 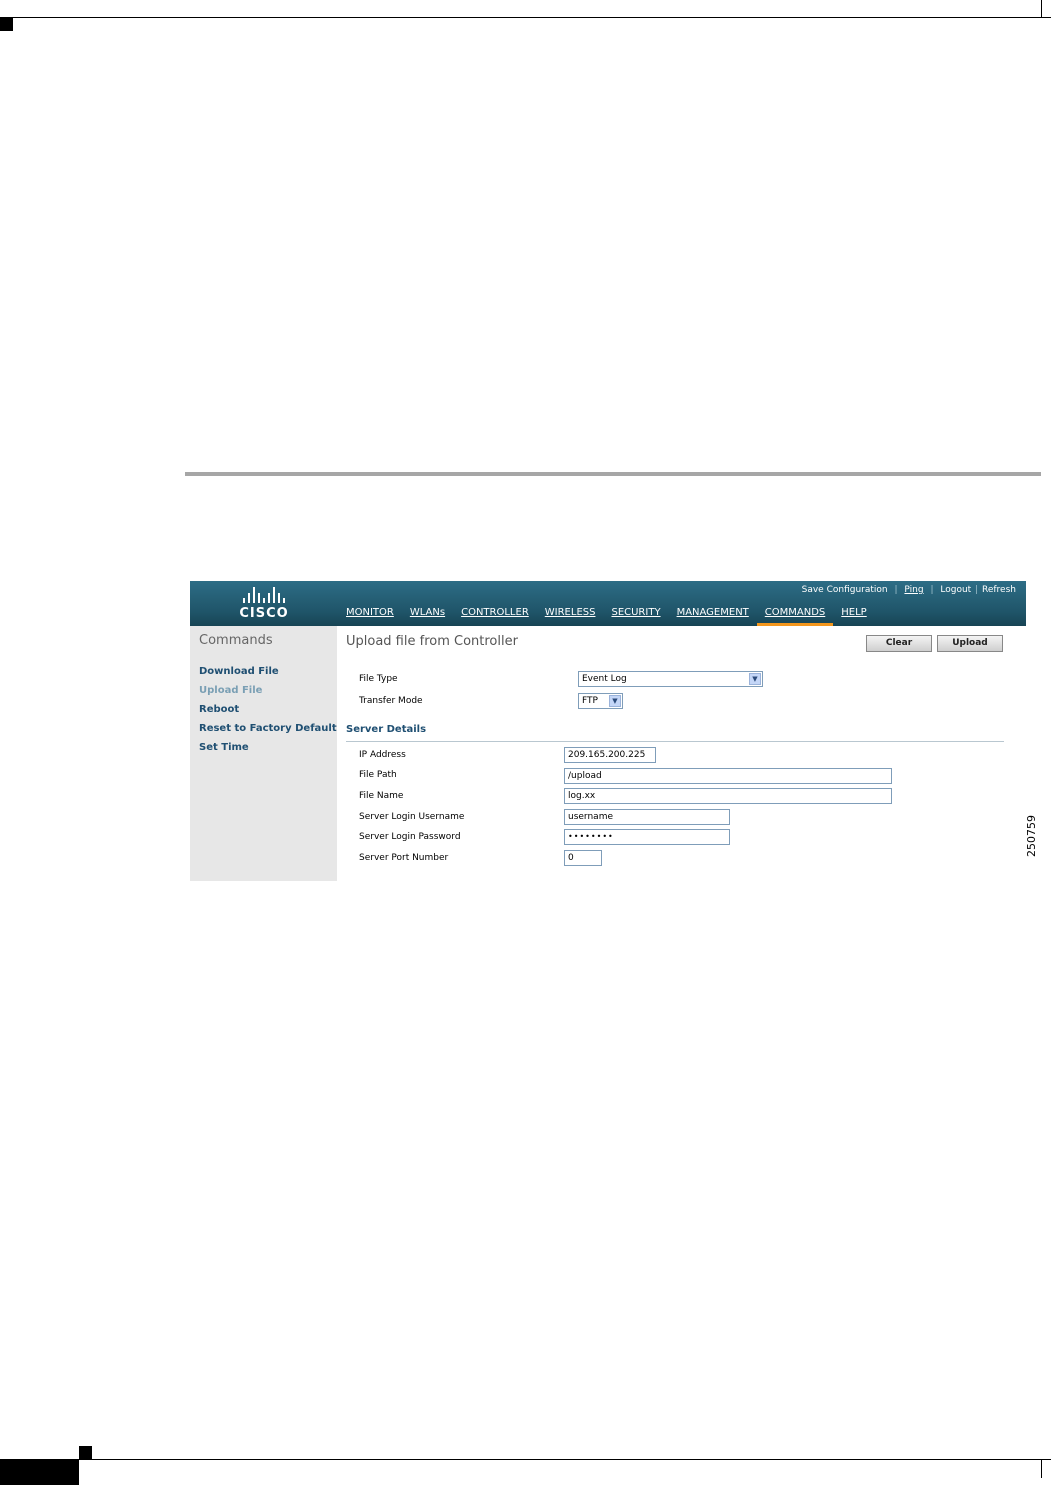 I want to click on server-details-heading: Server Details, so click(x=386, y=729).